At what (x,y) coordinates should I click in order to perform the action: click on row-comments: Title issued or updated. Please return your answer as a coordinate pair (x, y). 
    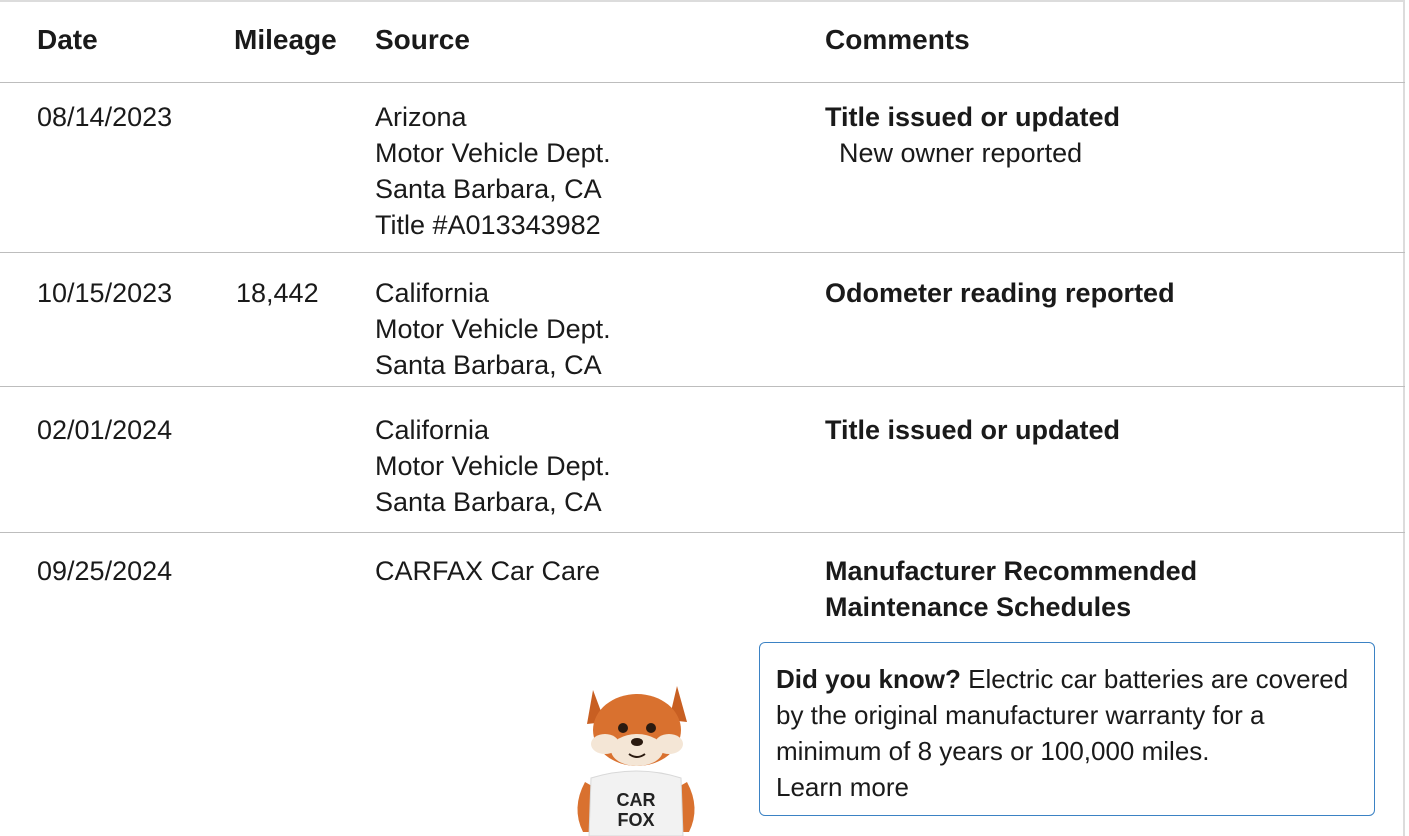
    Looking at the image, I should click on (972, 430).